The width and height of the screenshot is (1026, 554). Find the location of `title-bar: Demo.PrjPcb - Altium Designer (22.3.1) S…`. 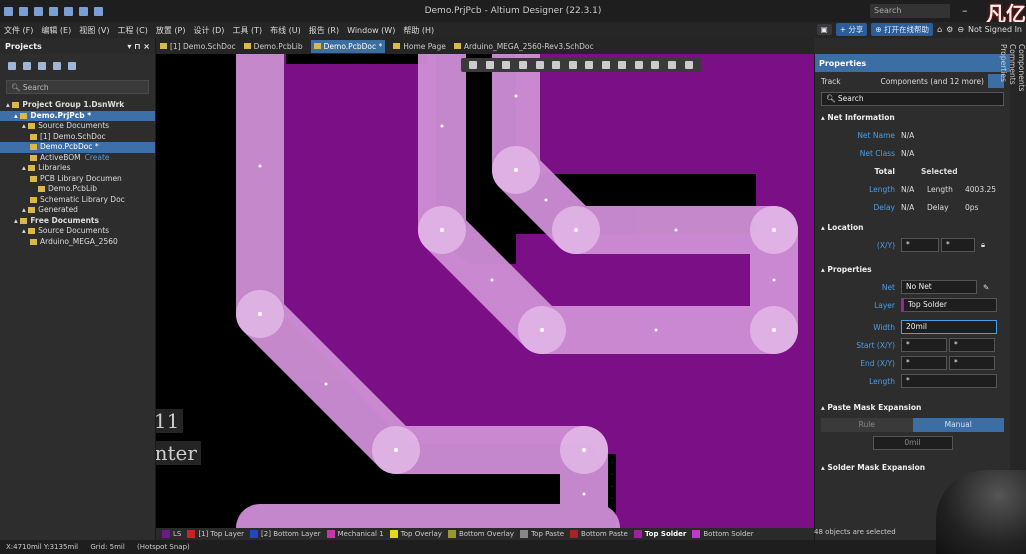

title-bar: Demo.PrjPcb - Altium Designer (22.3.1) S… is located at coordinates (513, 13).